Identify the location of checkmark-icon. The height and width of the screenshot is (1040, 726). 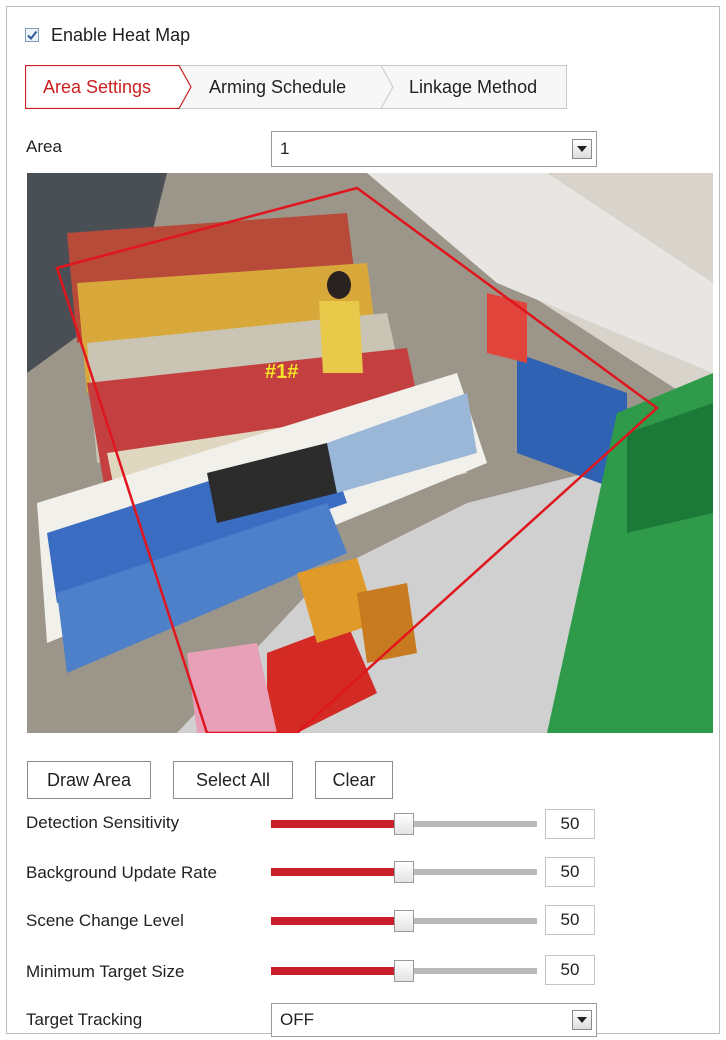
(32, 35).